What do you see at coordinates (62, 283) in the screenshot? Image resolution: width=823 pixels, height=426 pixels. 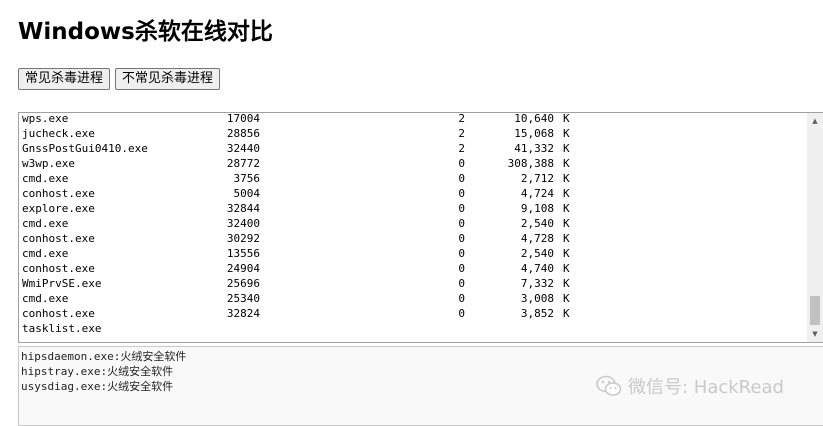 I see `process-name: WmiPrvSE.exe` at bounding box center [62, 283].